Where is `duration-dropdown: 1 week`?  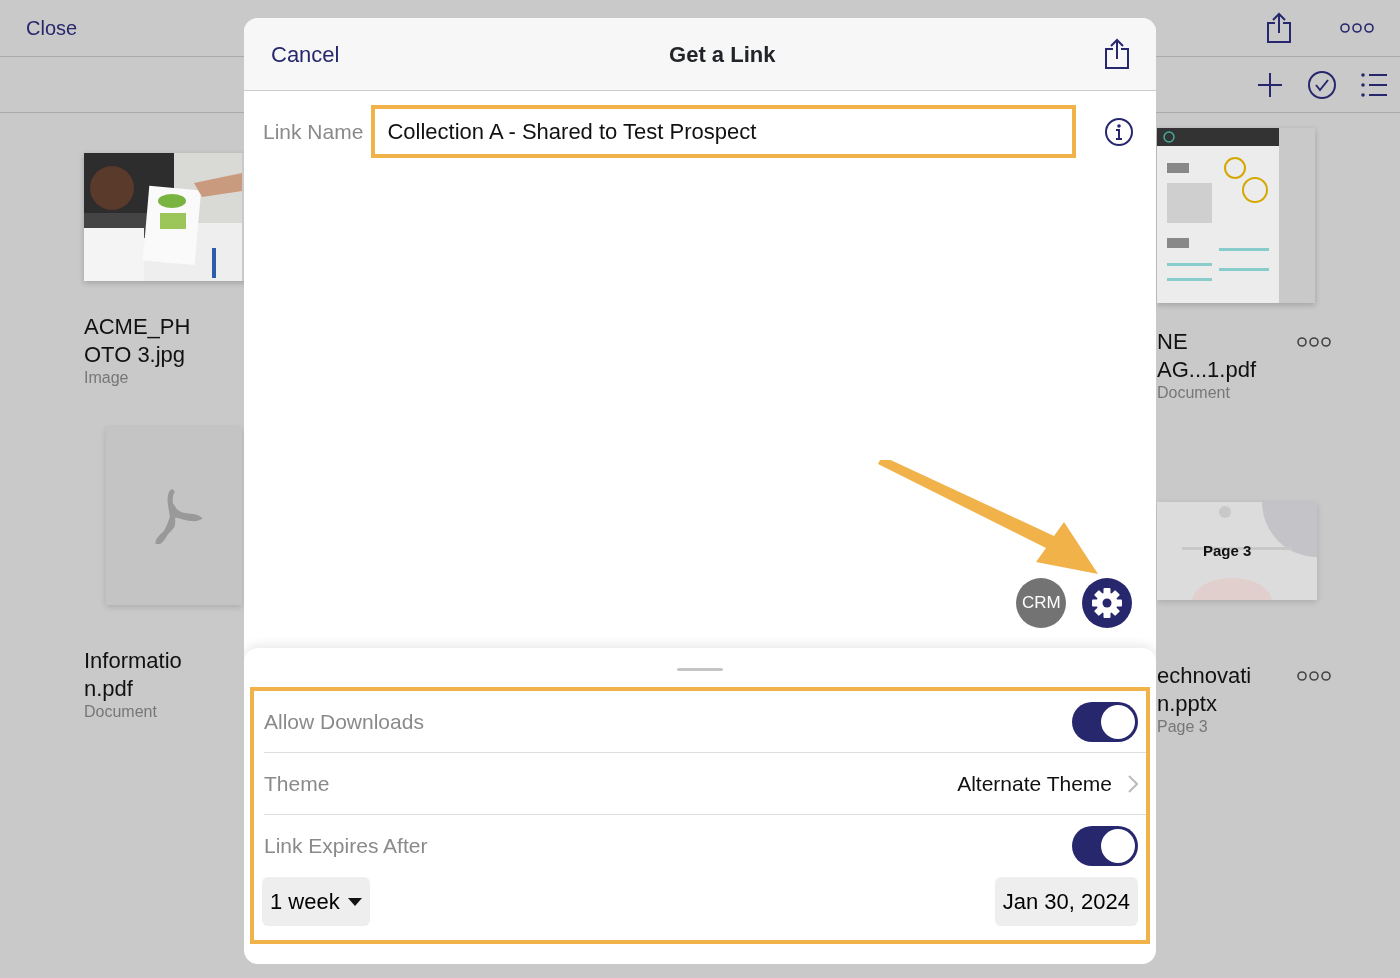
duration-dropdown: 1 week is located at coordinates (316, 901).